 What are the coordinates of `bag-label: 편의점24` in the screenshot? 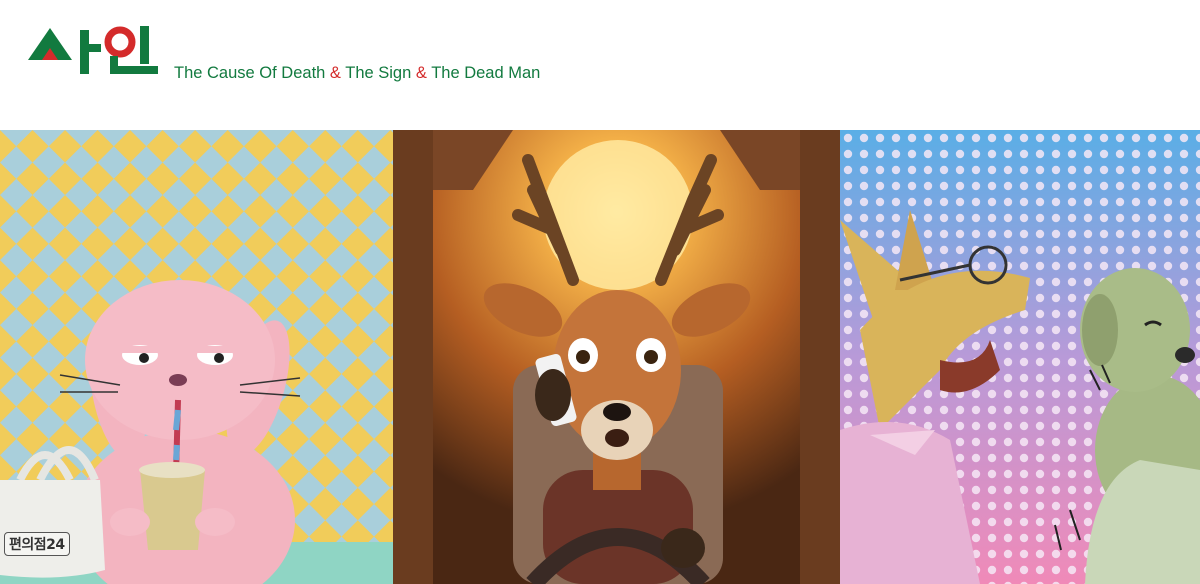 It's located at (37, 544).